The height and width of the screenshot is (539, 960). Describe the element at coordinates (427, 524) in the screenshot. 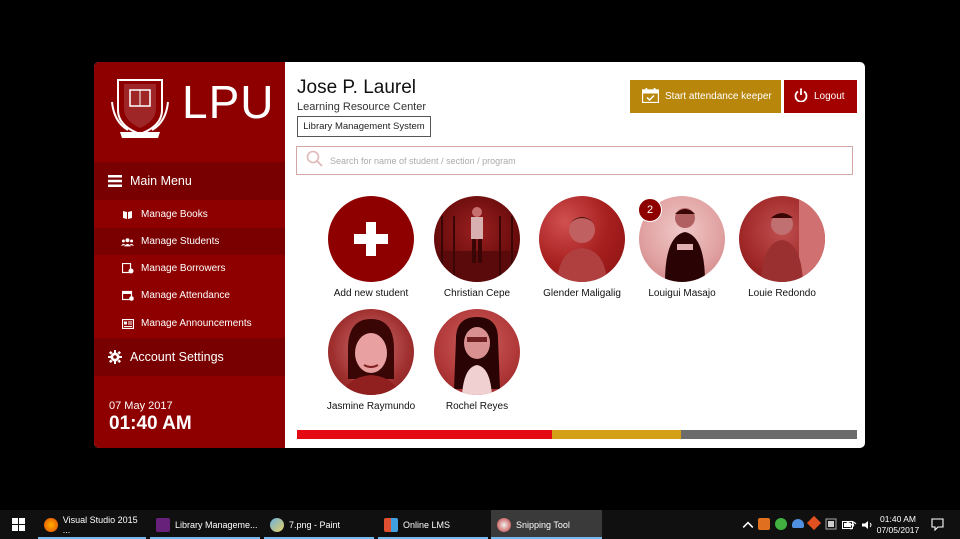

I see `taskbar-item-label: Online LMS` at that location.